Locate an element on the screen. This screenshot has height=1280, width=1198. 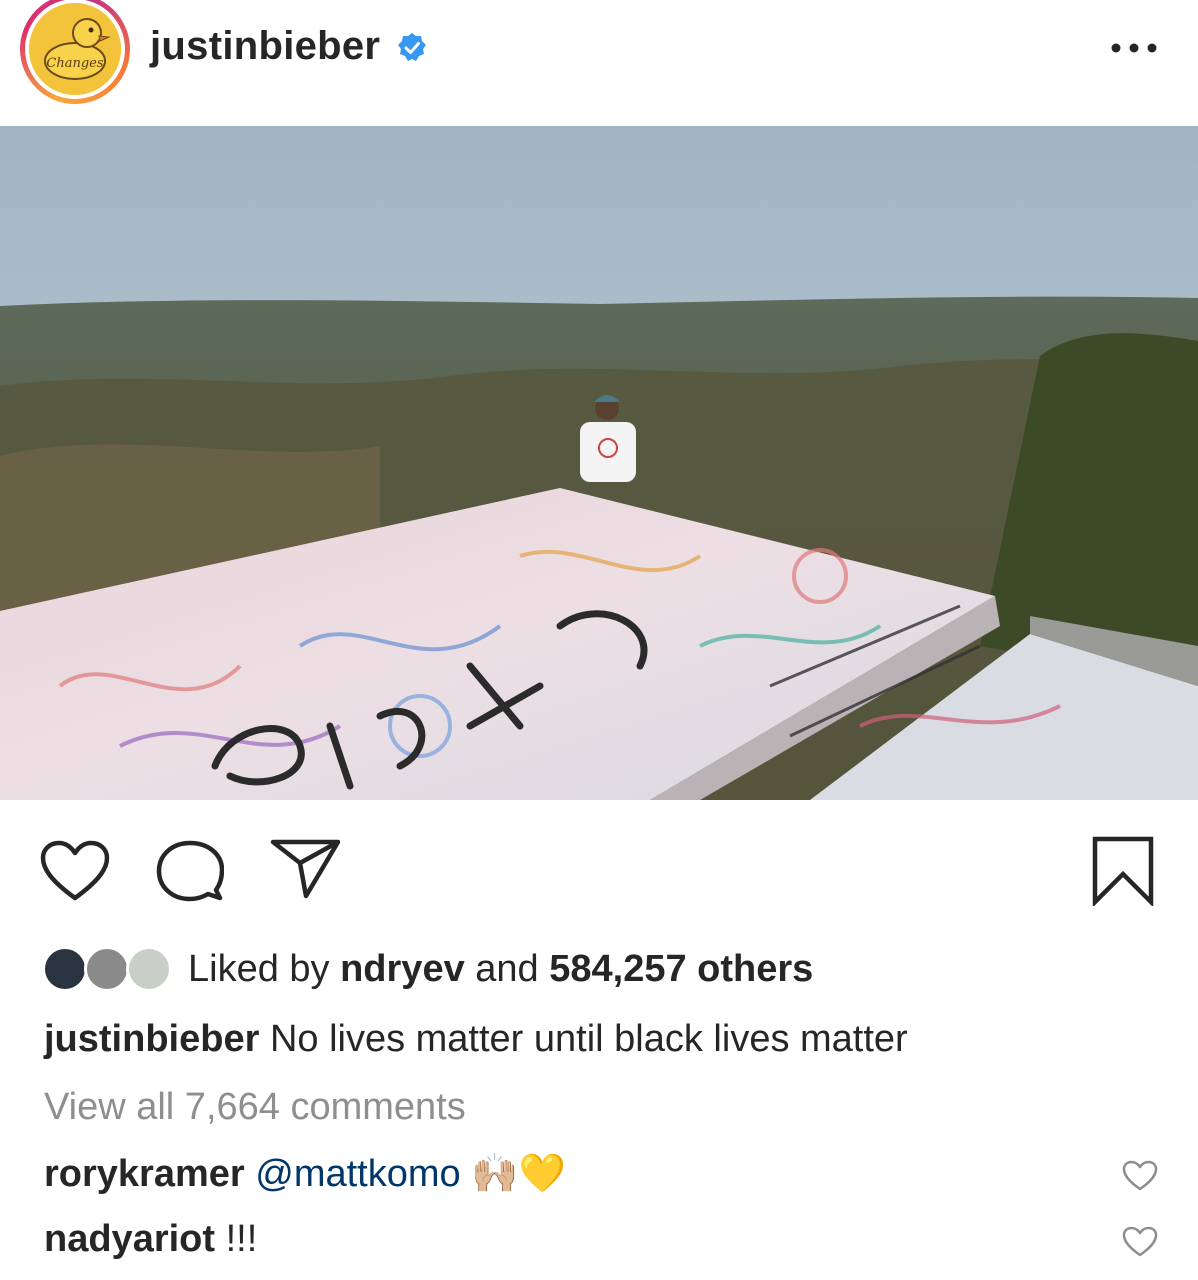
view-all-comments-link: View all 7,664 comments is located at coordinates (255, 1107).